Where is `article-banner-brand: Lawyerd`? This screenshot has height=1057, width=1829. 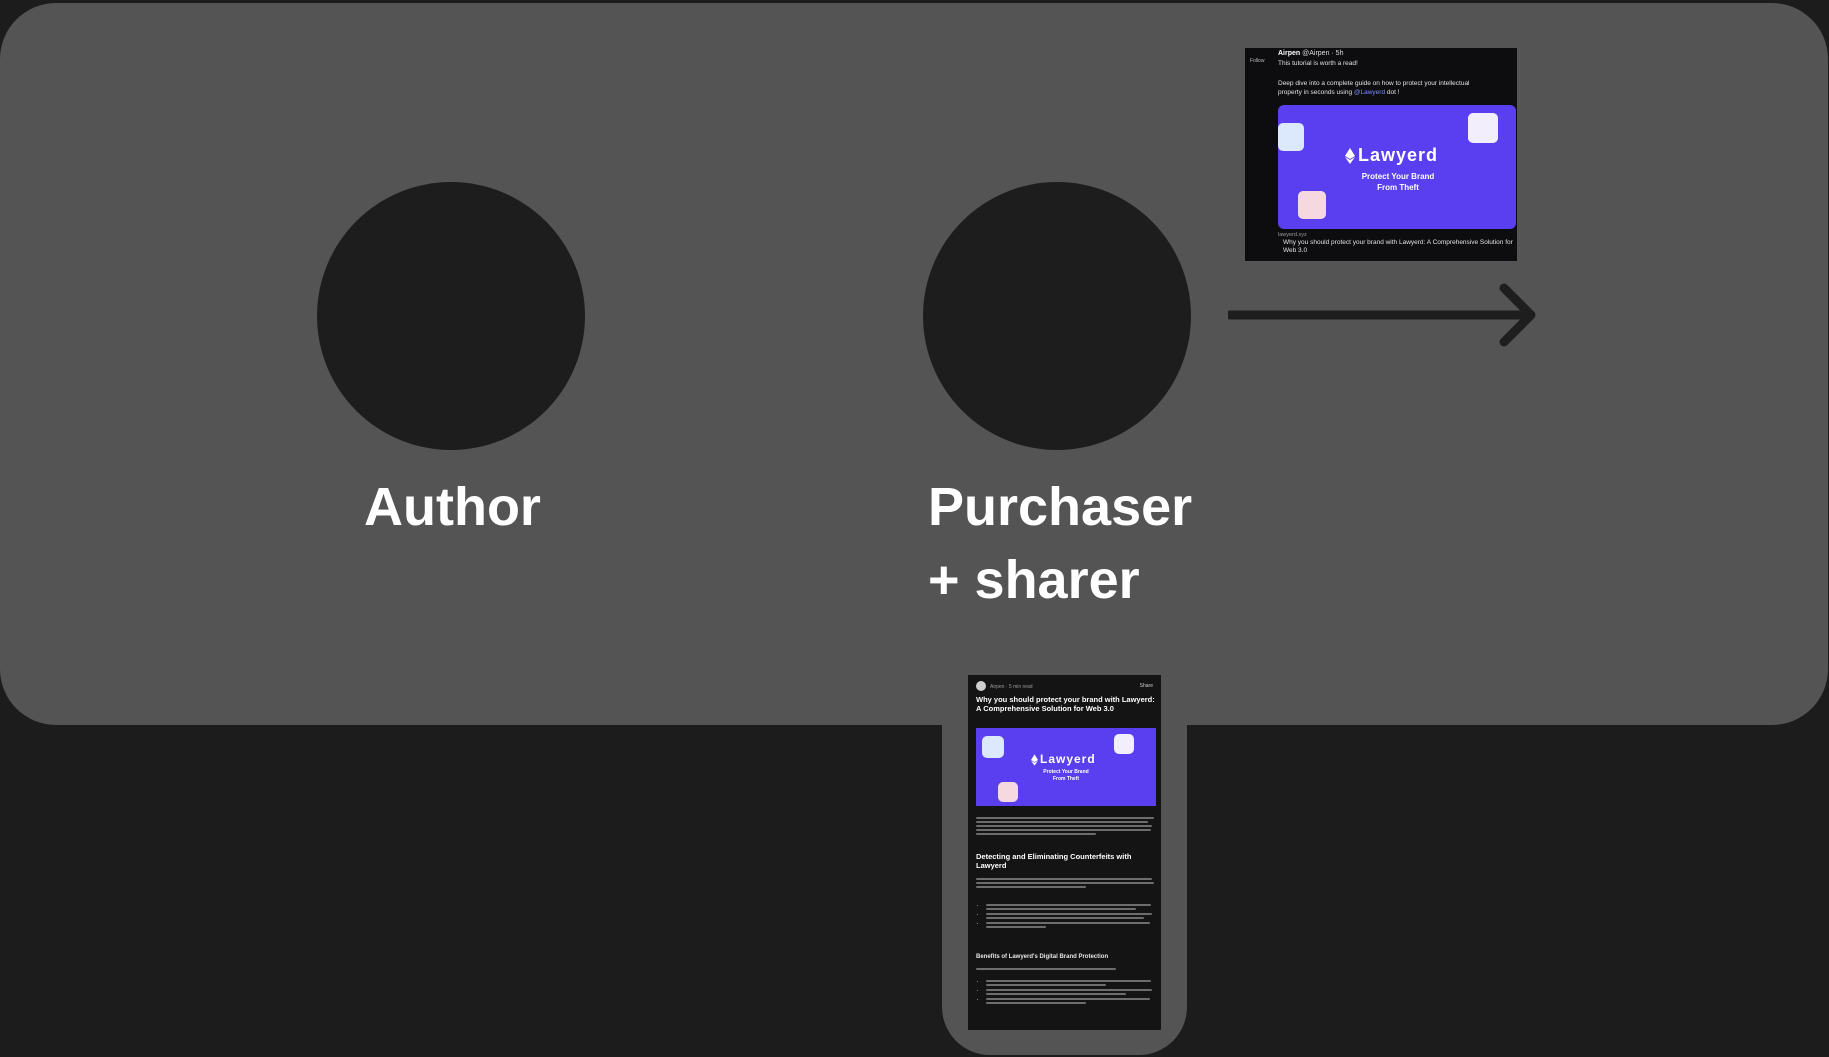 article-banner-brand: Lawyerd is located at coordinates (1068, 759).